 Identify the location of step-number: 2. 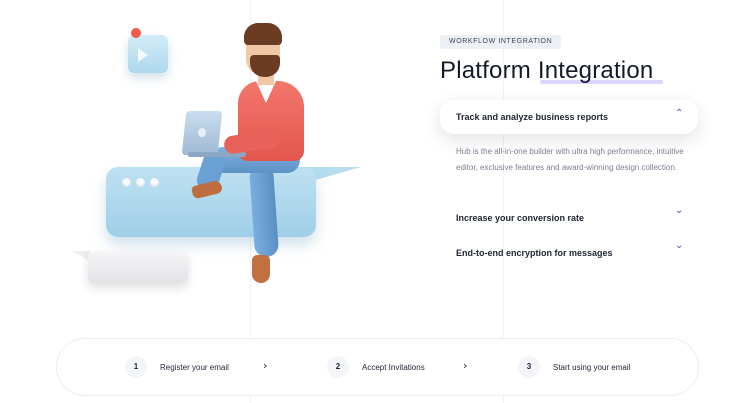
(338, 367).